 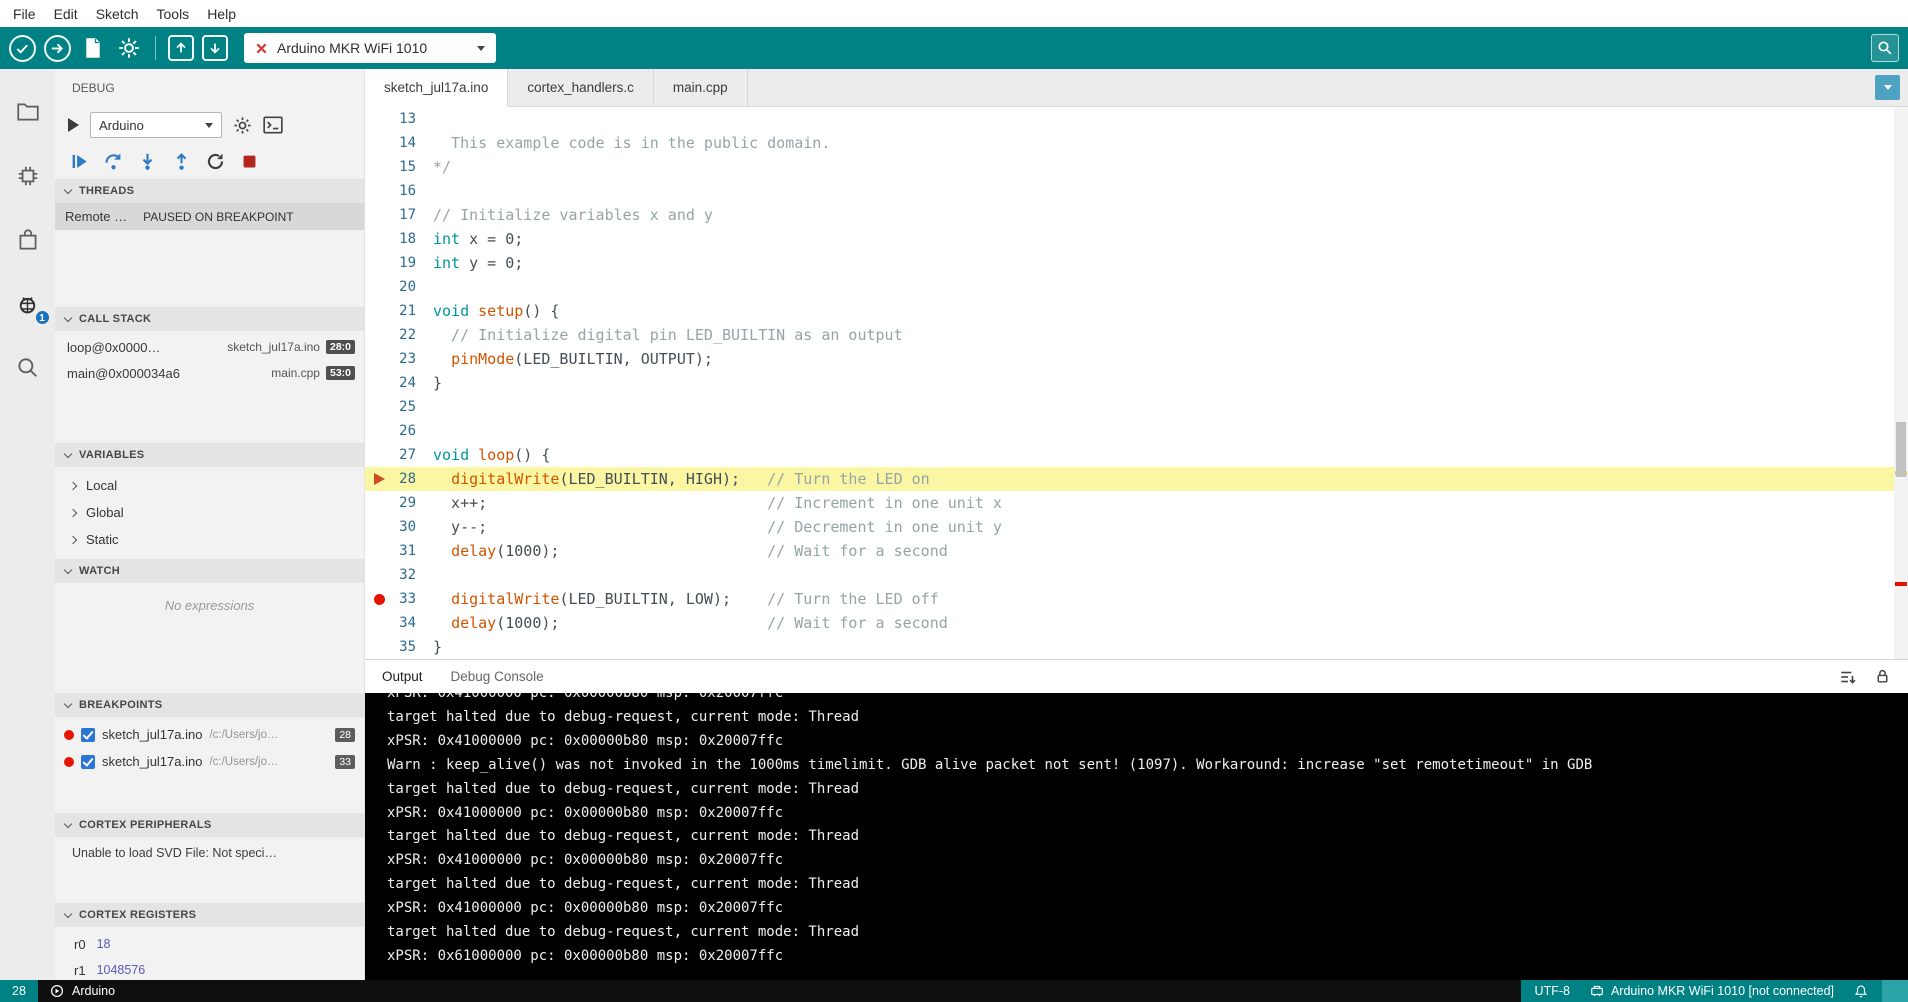 I want to click on output-tab-output: Output, so click(x=402, y=676).